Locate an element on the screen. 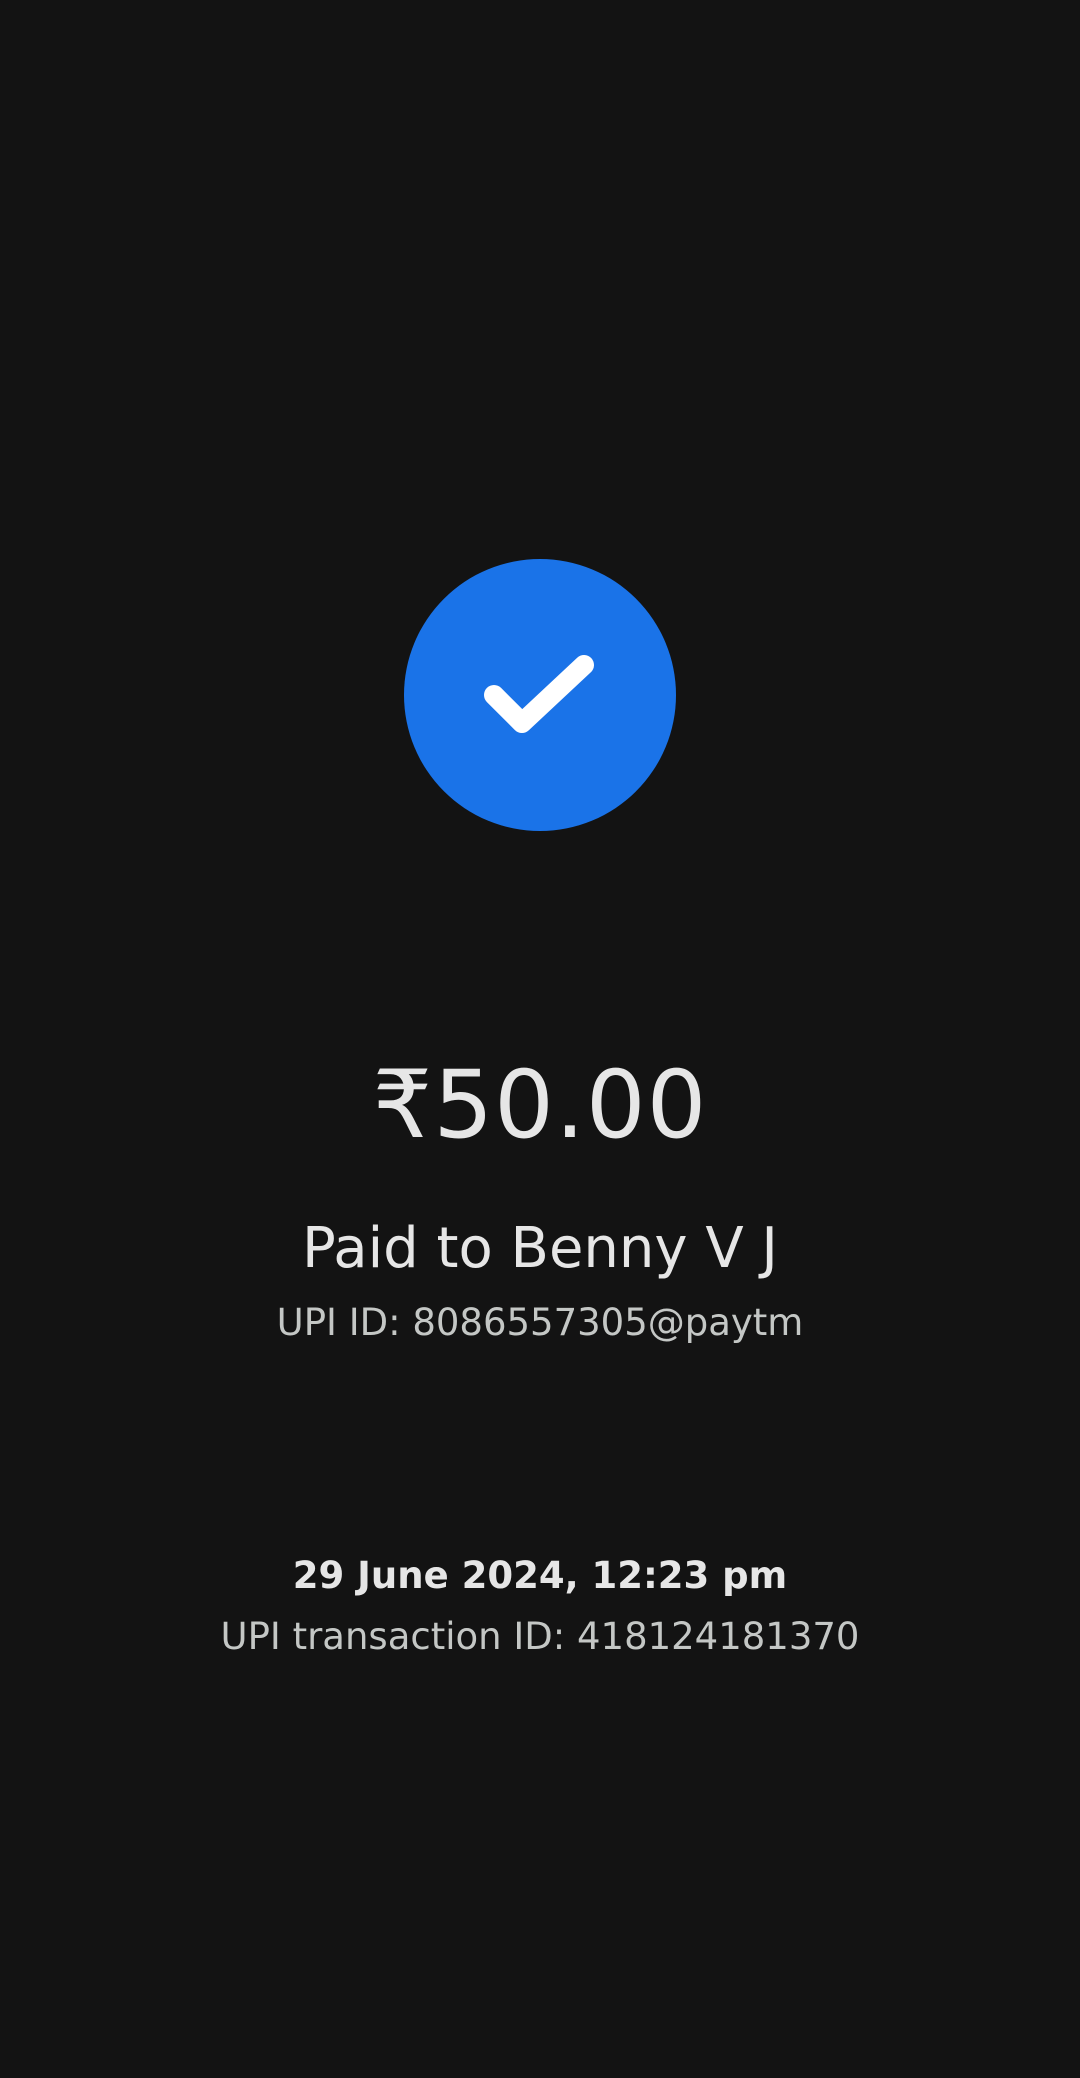 This screenshot has width=1080, height=2078. upi-transaction-id: UPI transaction ID: 418124181370 is located at coordinates (540, 1636).